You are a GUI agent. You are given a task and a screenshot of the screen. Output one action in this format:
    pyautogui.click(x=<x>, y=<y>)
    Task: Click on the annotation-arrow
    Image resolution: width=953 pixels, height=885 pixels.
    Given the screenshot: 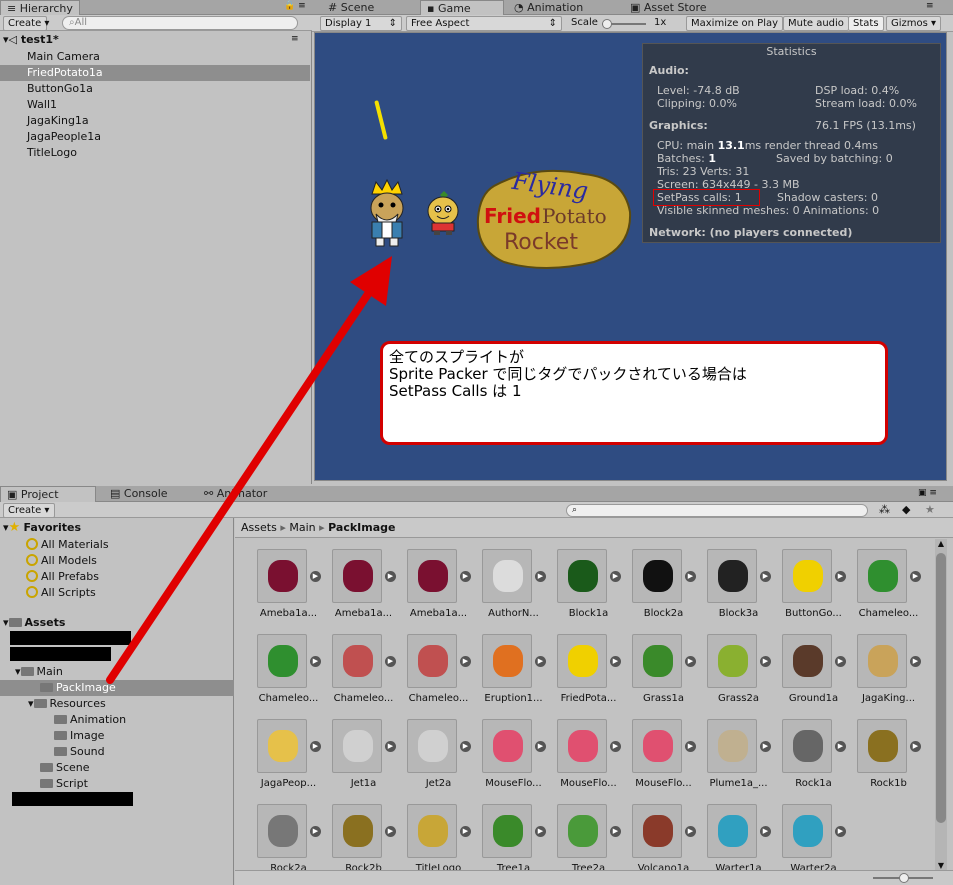 What is the action you would take?
    pyautogui.click(x=249, y=470)
    